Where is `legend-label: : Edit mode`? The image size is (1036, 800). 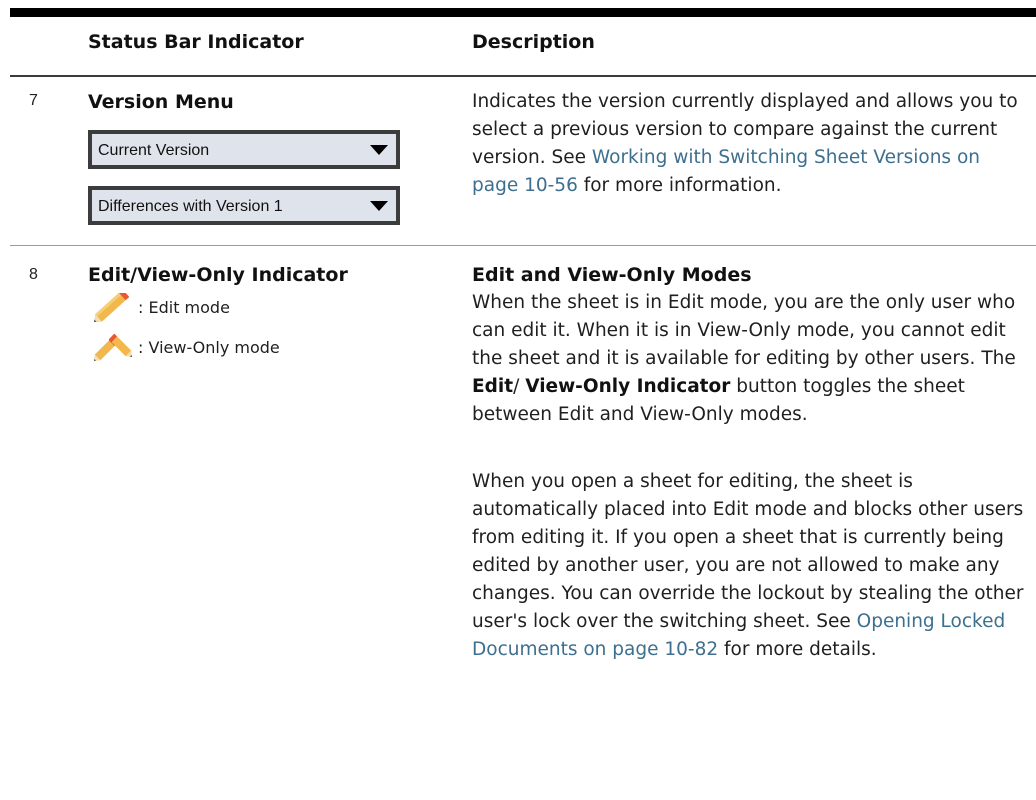 legend-label: : Edit mode is located at coordinates (184, 307).